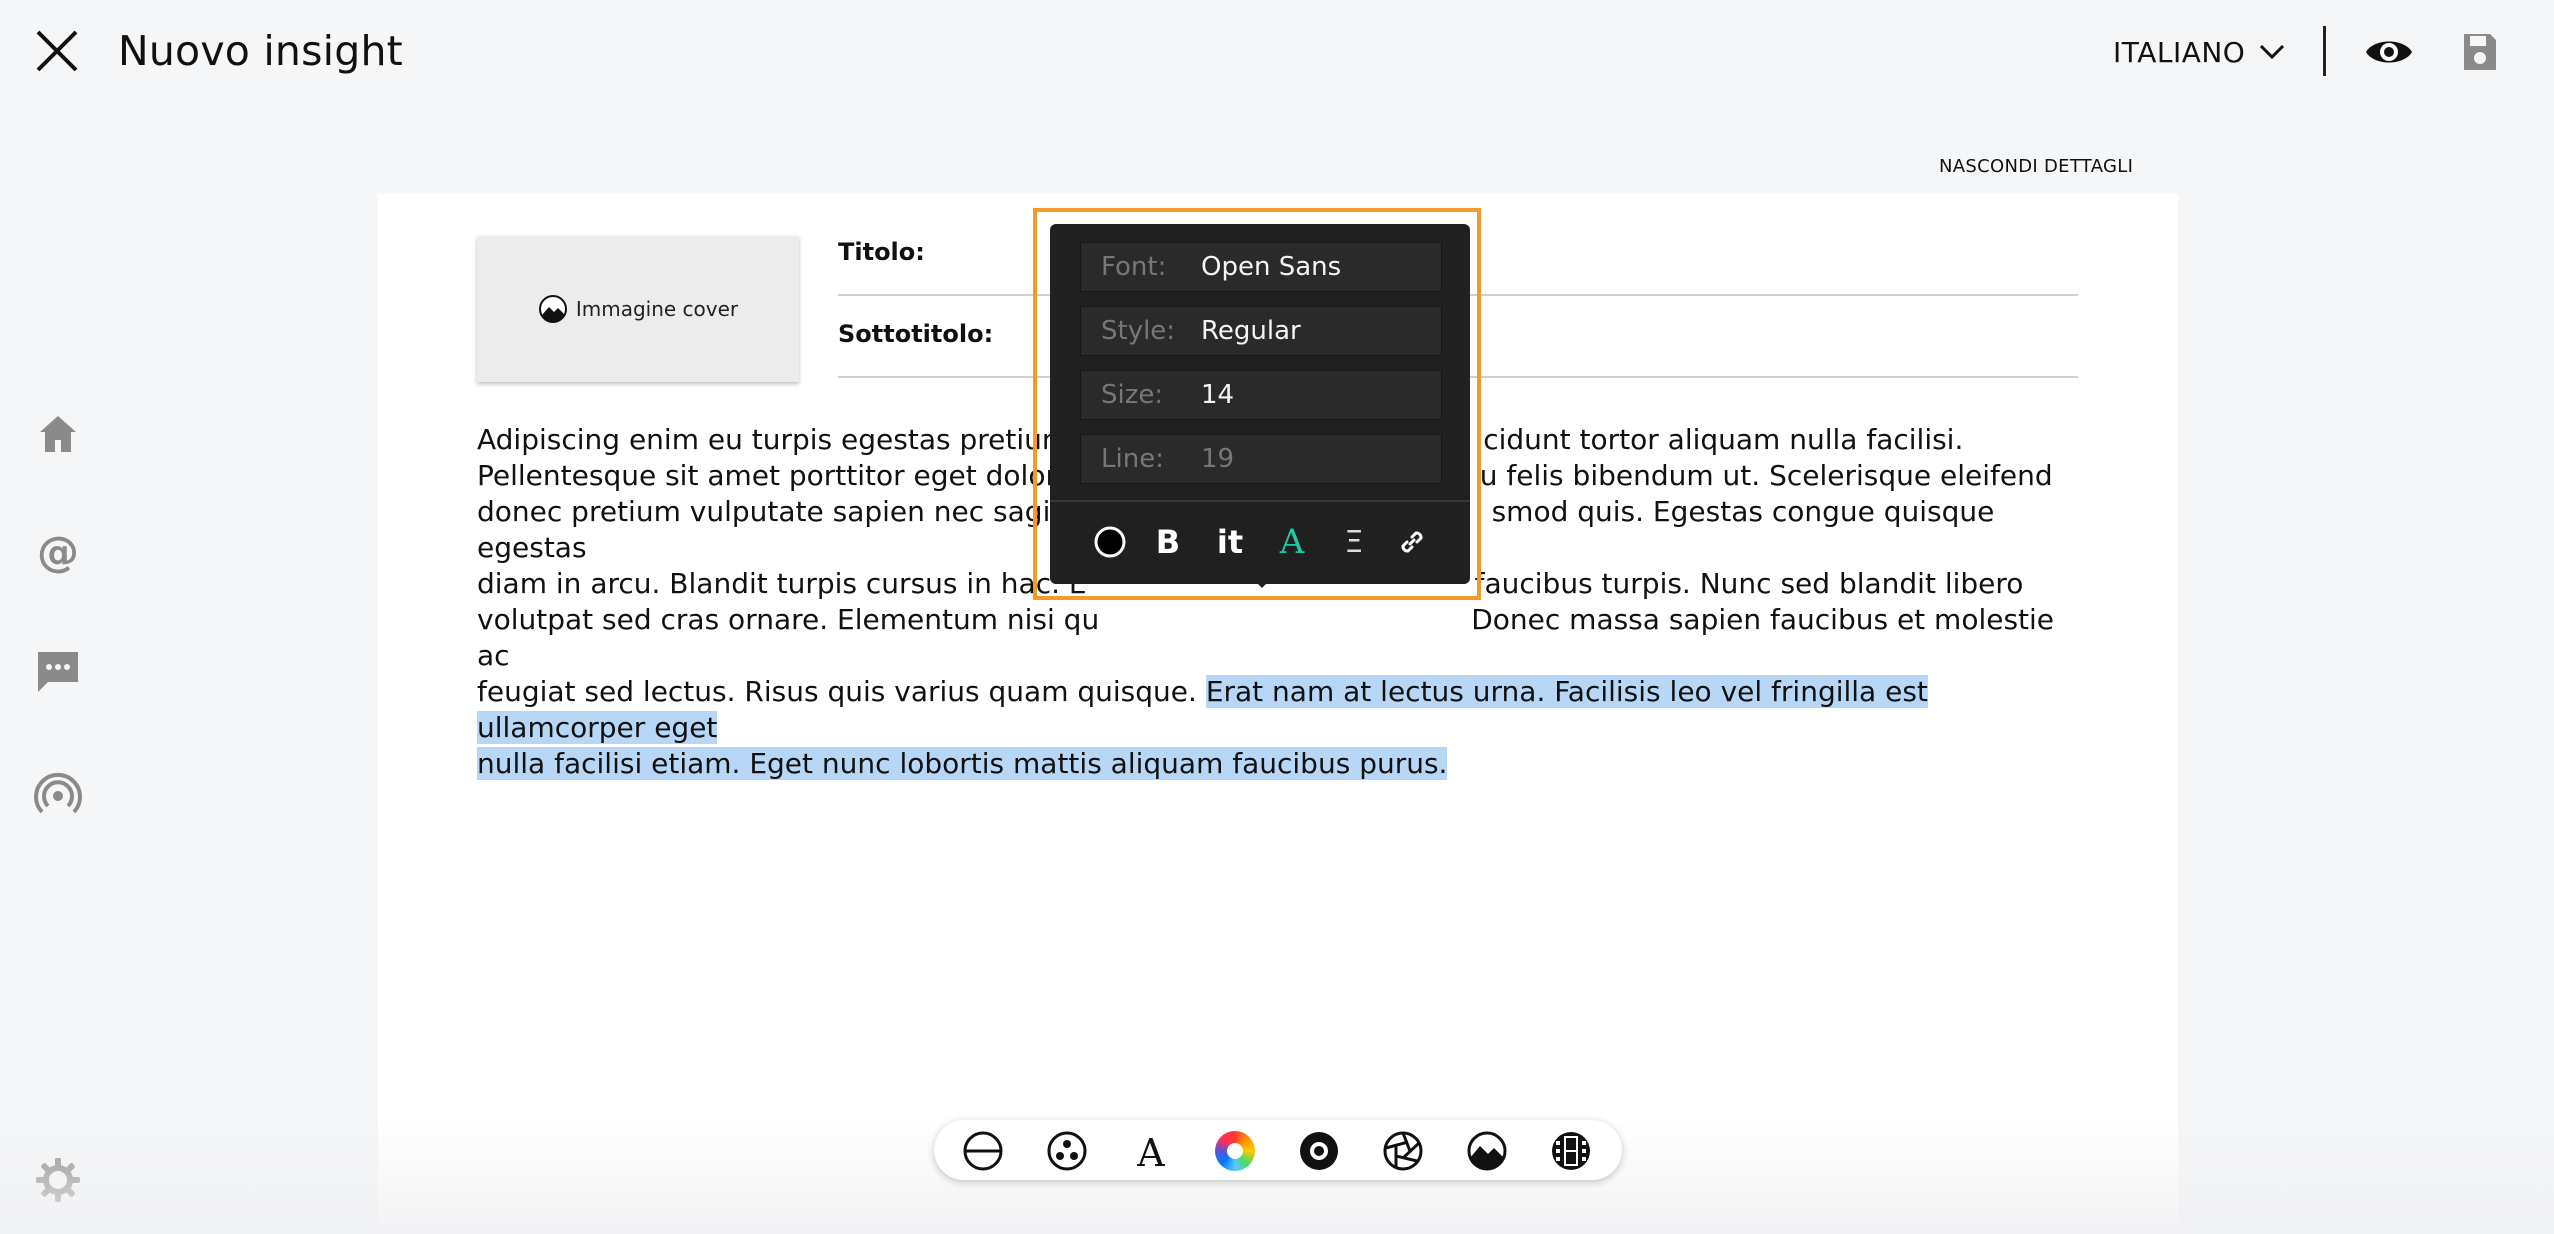  I want to click on text-icon: A, so click(1150, 1151).